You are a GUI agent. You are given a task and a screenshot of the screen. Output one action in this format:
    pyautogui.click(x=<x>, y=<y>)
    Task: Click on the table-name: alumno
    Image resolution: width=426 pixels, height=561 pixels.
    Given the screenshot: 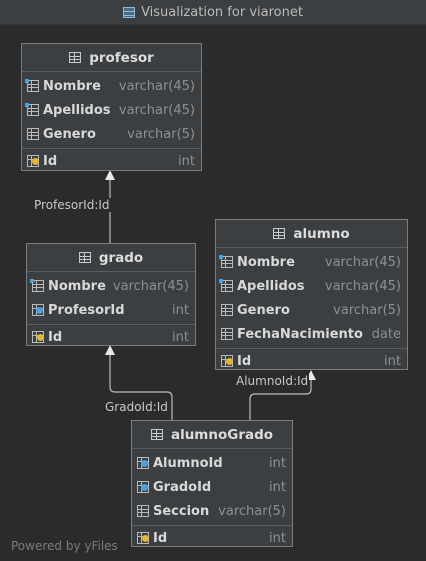 What is the action you would take?
    pyautogui.click(x=321, y=233)
    